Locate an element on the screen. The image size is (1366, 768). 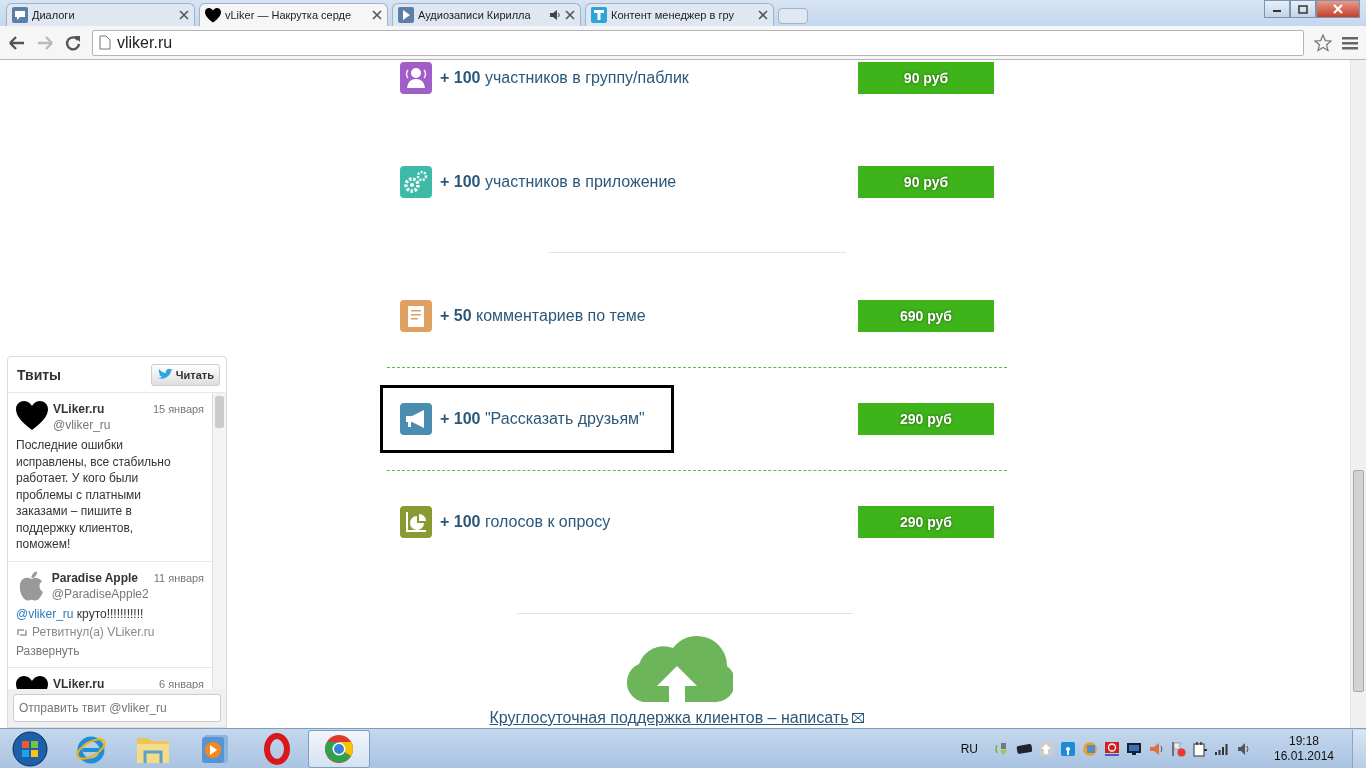
language-indicator: RU is located at coordinates (969, 748).